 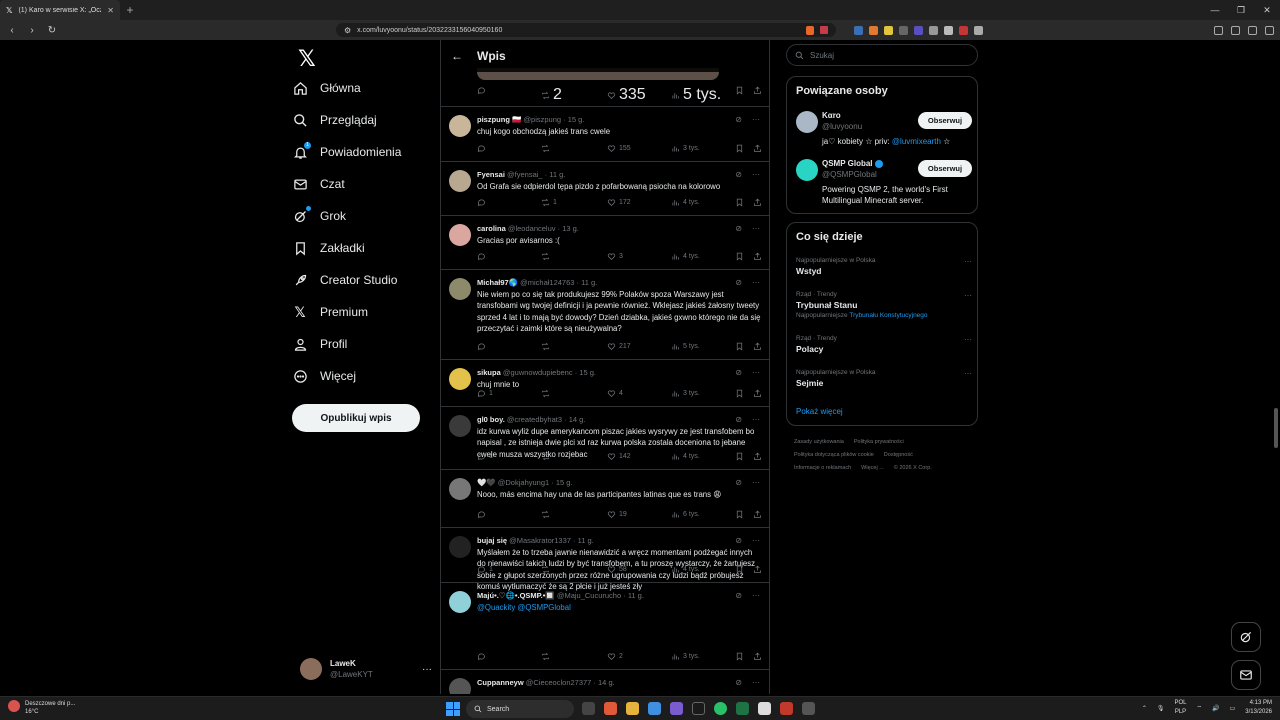 What do you see at coordinates (1269, 30) in the screenshot?
I see `menu-icon` at bounding box center [1269, 30].